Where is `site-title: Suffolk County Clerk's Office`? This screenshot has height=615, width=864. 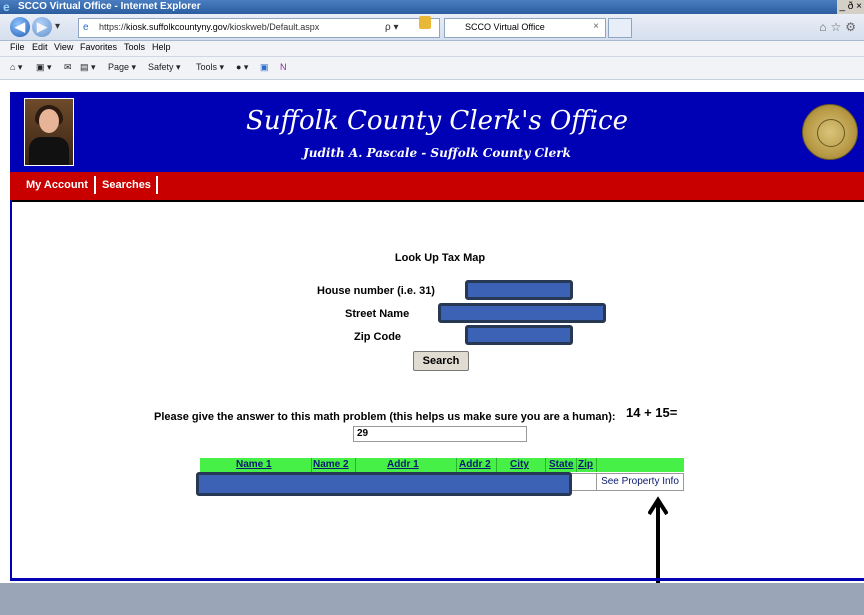
site-title: Suffolk County Clerk's Office is located at coordinates (437, 121).